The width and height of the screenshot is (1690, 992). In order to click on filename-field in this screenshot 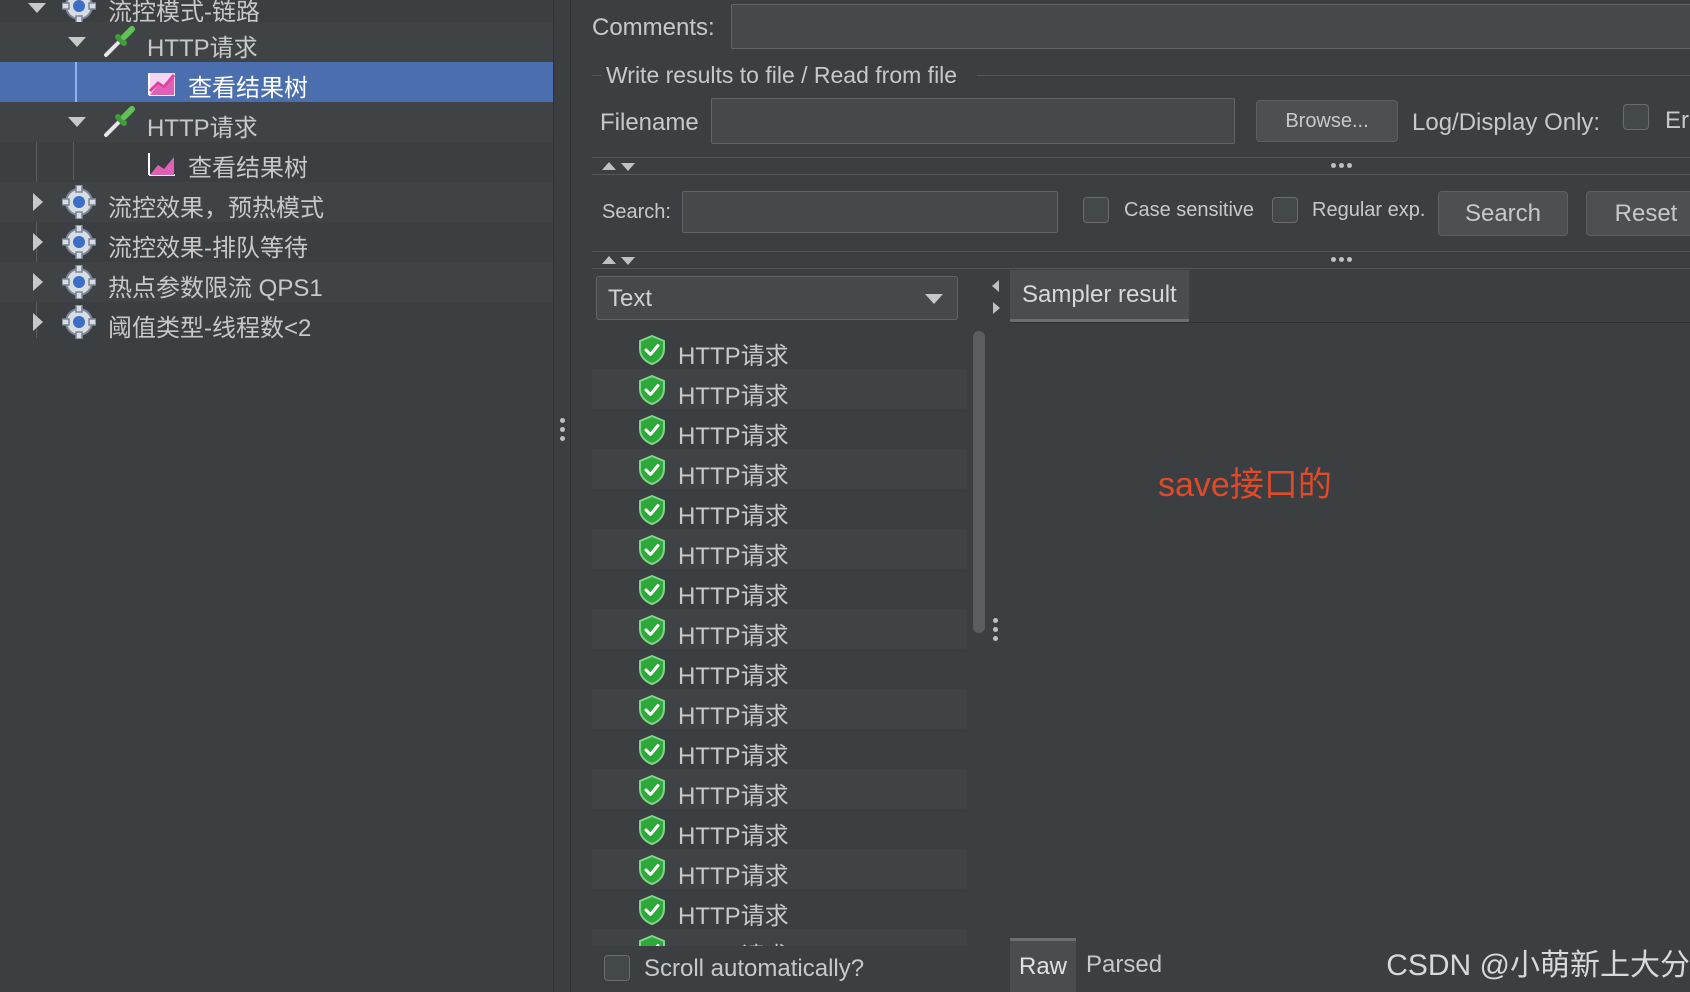, I will do `click(973, 121)`.